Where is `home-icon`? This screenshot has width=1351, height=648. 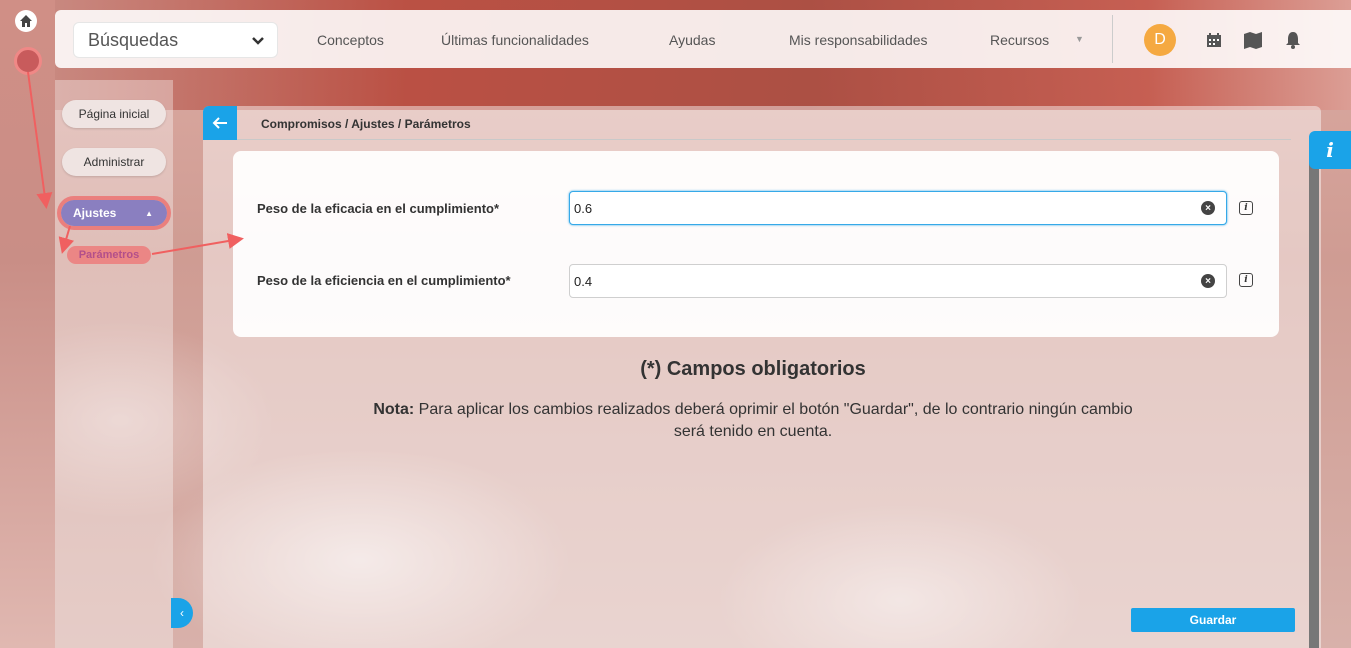
home-icon is located at coordinates (26, 21).